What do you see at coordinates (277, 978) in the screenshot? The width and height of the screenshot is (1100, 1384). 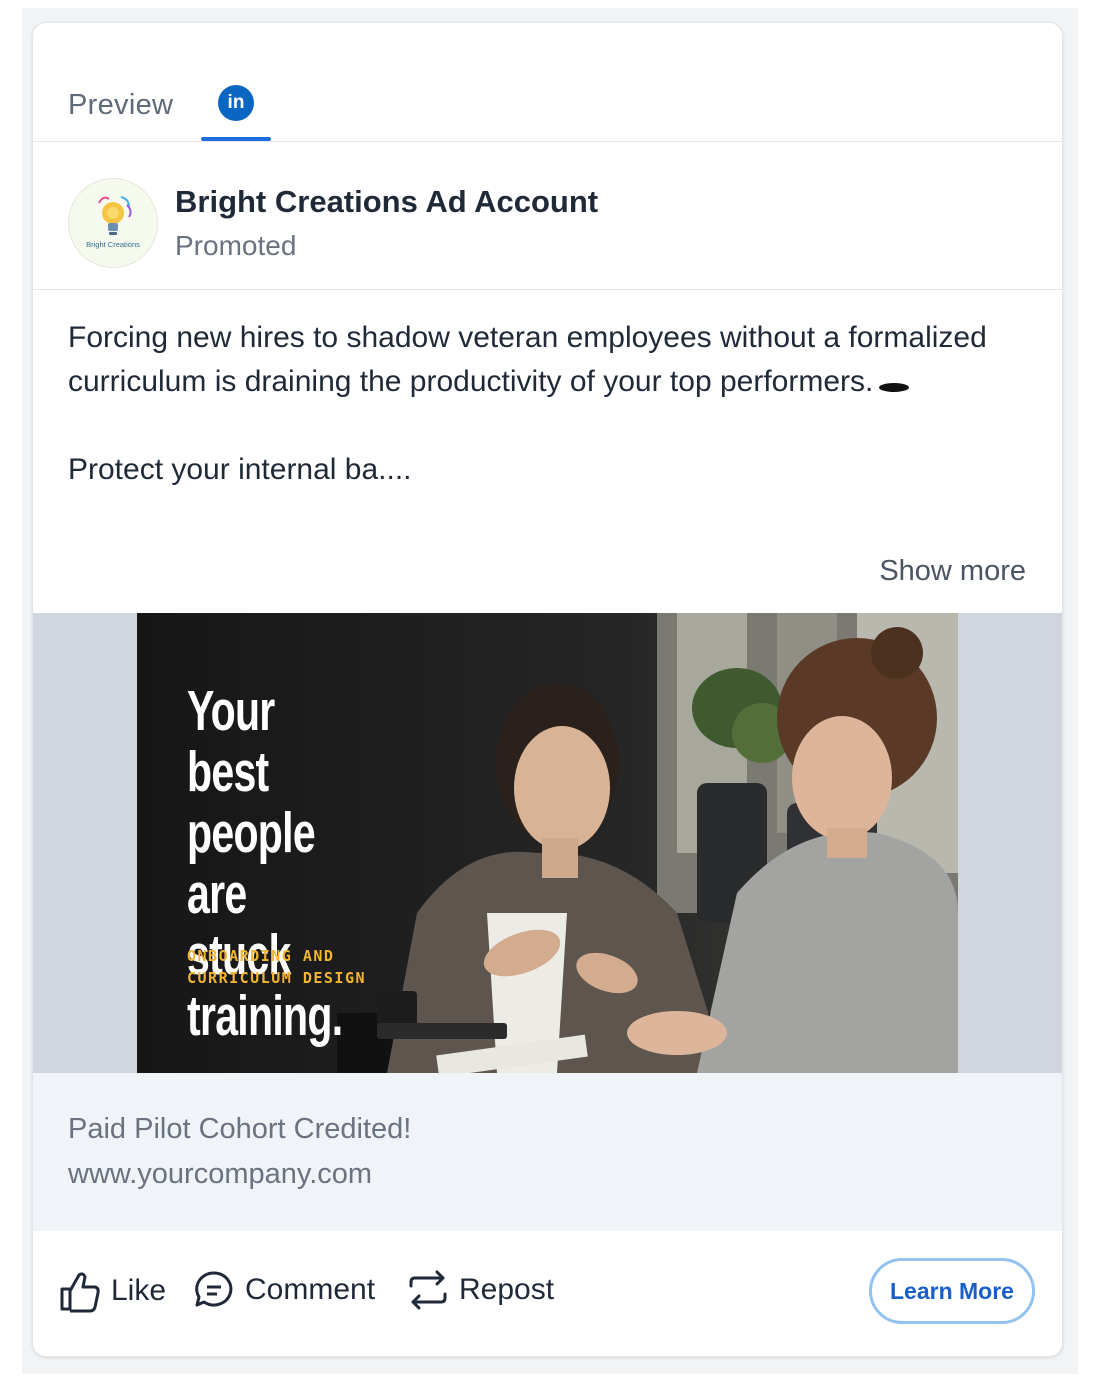 I see `ad-subline-2: CURRICULUM DESIGN` at bounding box center [277, 978].